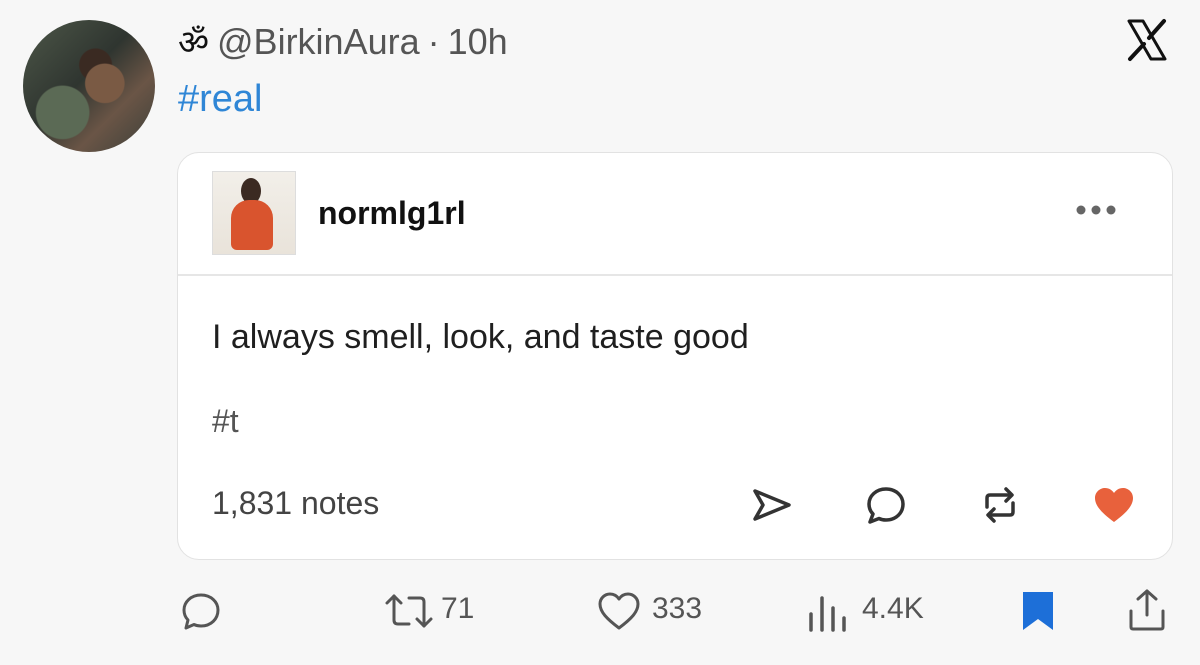 The image size is (1200, 665). I want to click on reply-bubble-icon, so click(886, 505).